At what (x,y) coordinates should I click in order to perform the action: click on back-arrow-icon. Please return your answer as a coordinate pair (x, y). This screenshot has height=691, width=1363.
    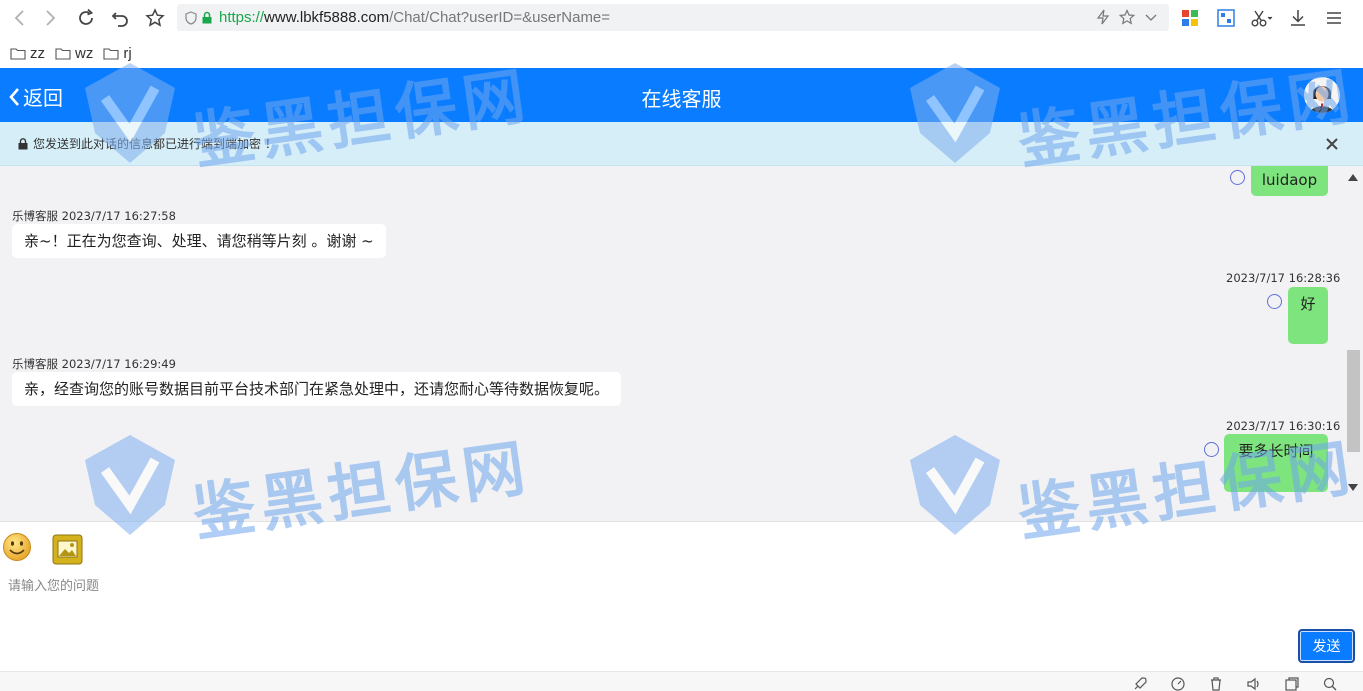
    Looking at the image, I should click on (20, 18).